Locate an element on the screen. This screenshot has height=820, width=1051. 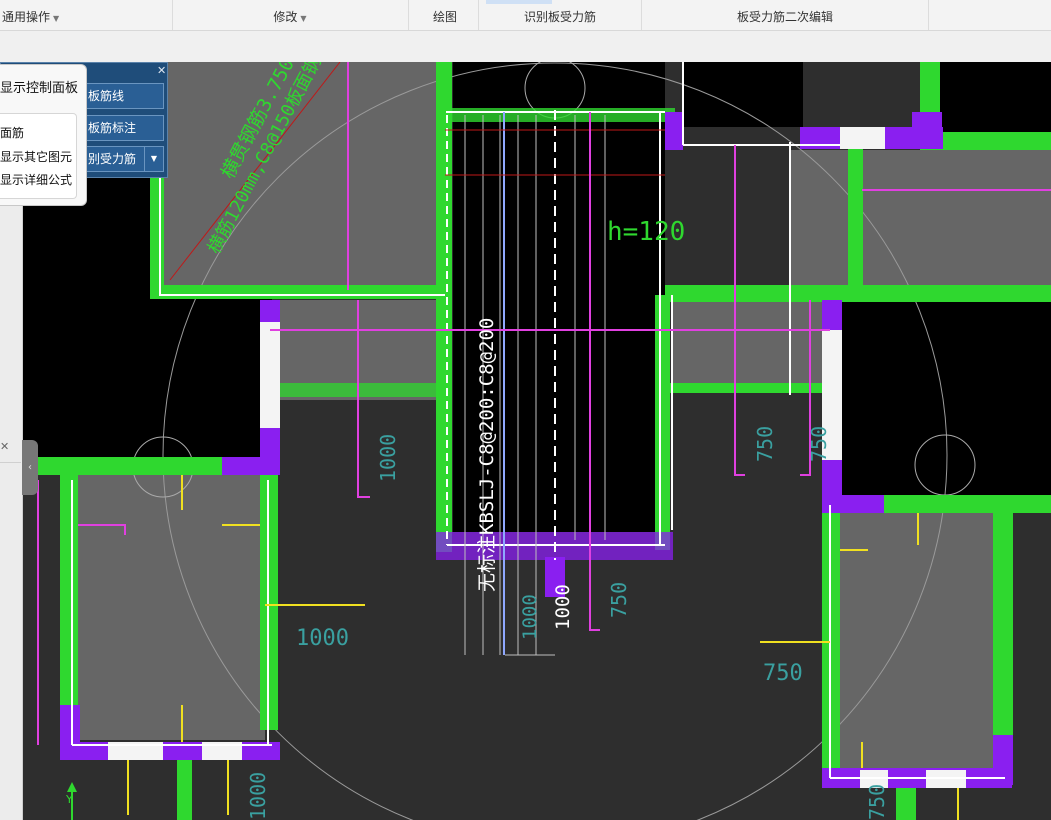
option-show-other: 显示其它图元 is located at coordinates (36, 156).